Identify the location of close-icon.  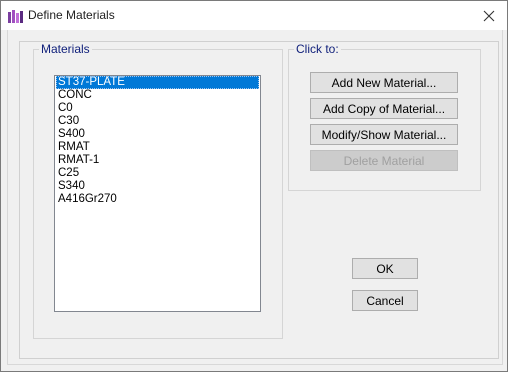
(489, 15).